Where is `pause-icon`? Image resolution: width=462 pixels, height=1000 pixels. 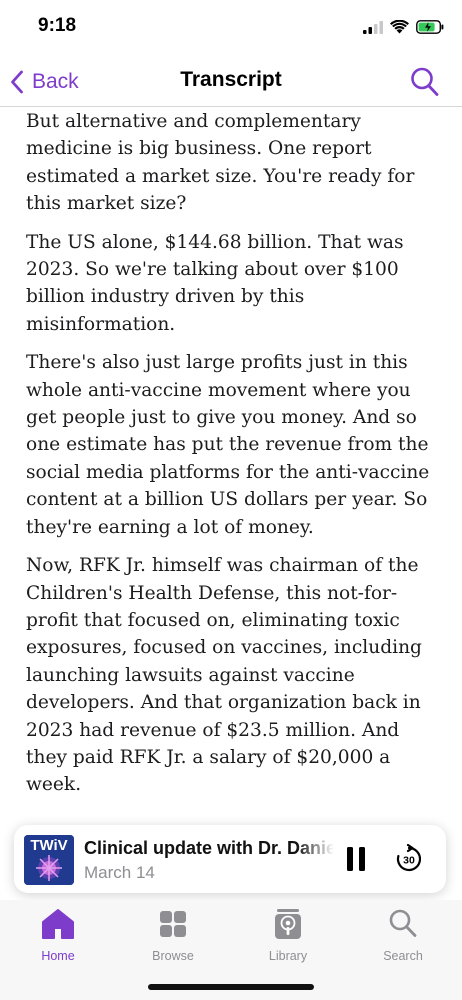
pause-icon is located at coordinates (356, 859).